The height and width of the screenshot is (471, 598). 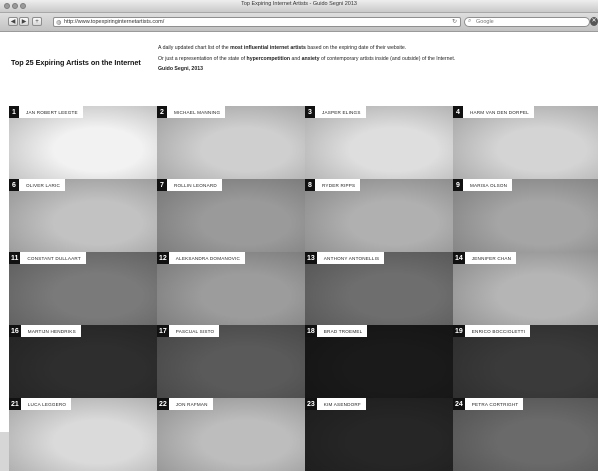 What do you see at coordinates (487, 185) in the screenshot?
I see `artist-name: Marisa Olson` at bounding box center [487, 185].